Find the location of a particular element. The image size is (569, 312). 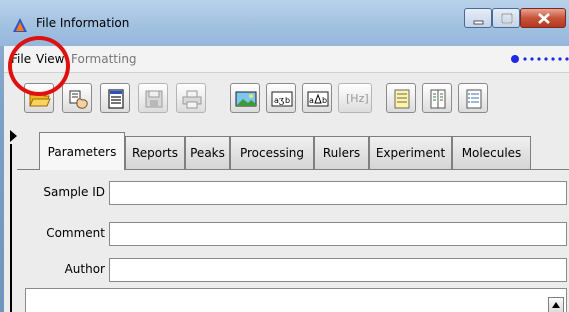

maximize-icon is located at coordinates (507, 18).